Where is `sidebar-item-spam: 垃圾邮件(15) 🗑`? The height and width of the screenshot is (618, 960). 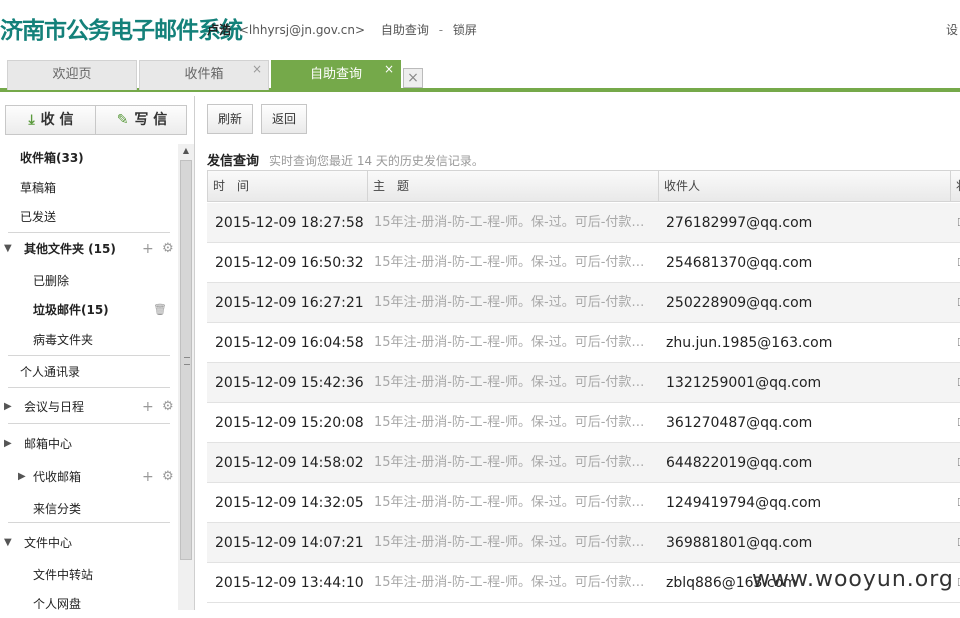
sidebar-item-spam: 垃圾邮件(15) 🗑 is located at coordinates (89, 310).